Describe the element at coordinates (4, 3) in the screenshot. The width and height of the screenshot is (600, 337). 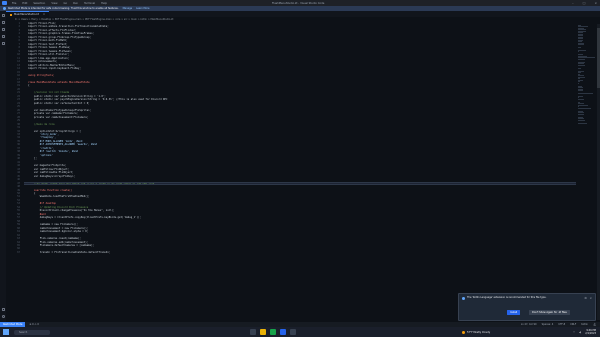
I see `vscode-logo-icon` at that location.